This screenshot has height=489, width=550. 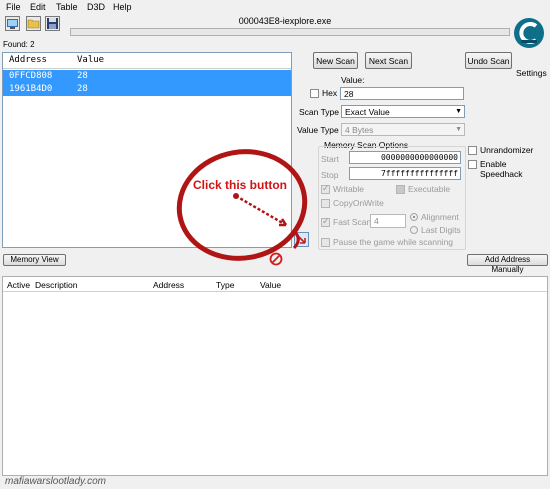 What do you see at coordinates (501, 169) in the screenshot?
I see `enable-speedhack-label: Enable Speedhack` at bounding box center [501, 169].